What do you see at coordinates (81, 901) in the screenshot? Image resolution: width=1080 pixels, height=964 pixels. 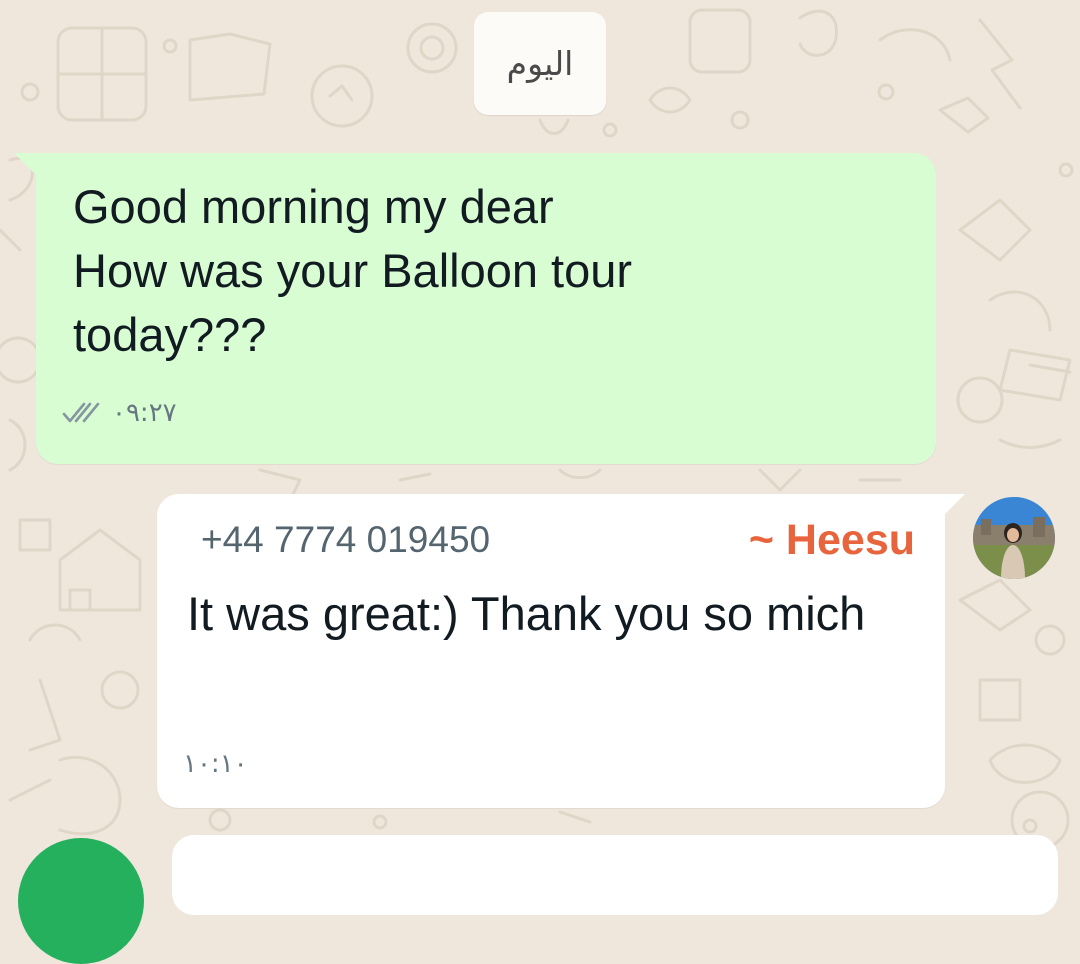 I see `scroll-down-button` at bounding box center [81, 901].